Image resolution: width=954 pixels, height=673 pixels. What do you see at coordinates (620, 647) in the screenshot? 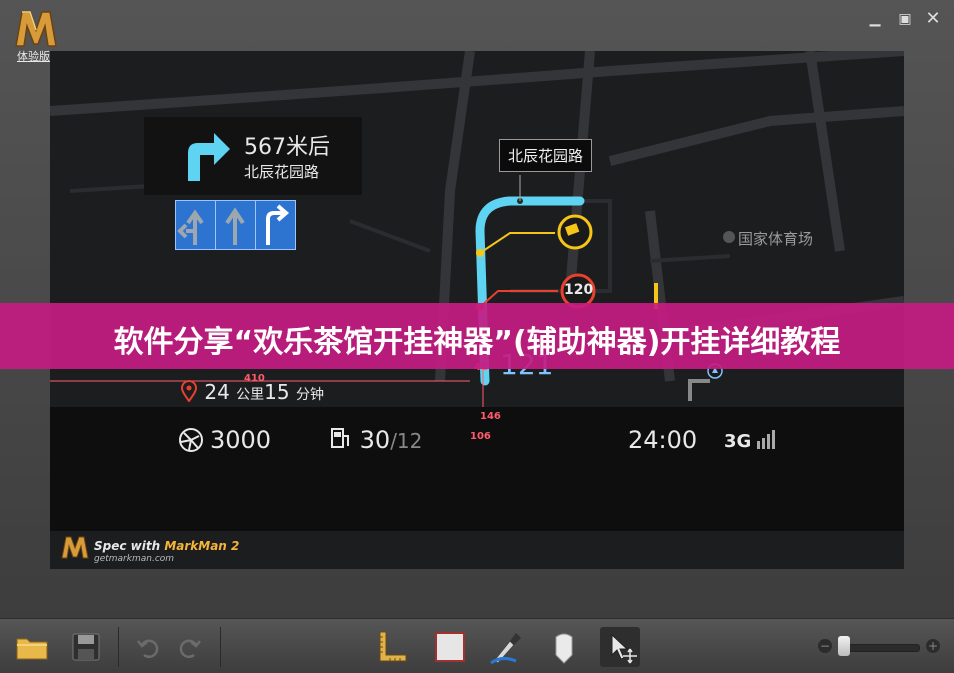
I see `move-tool-icon` at bounding box center [620, 647].